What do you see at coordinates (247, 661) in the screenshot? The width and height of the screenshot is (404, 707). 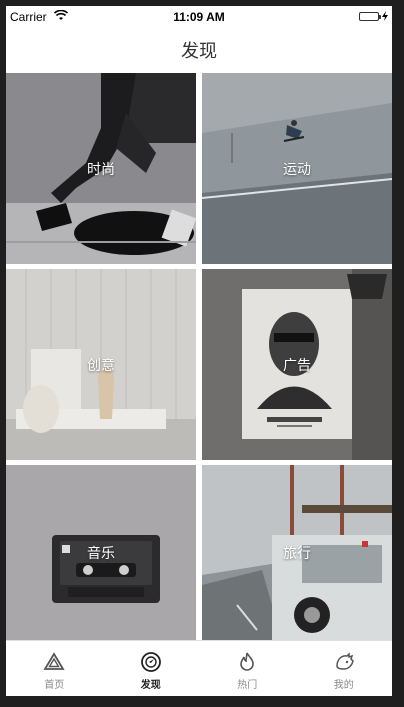 I see `flame-icon` at bounding box center [247, 661].